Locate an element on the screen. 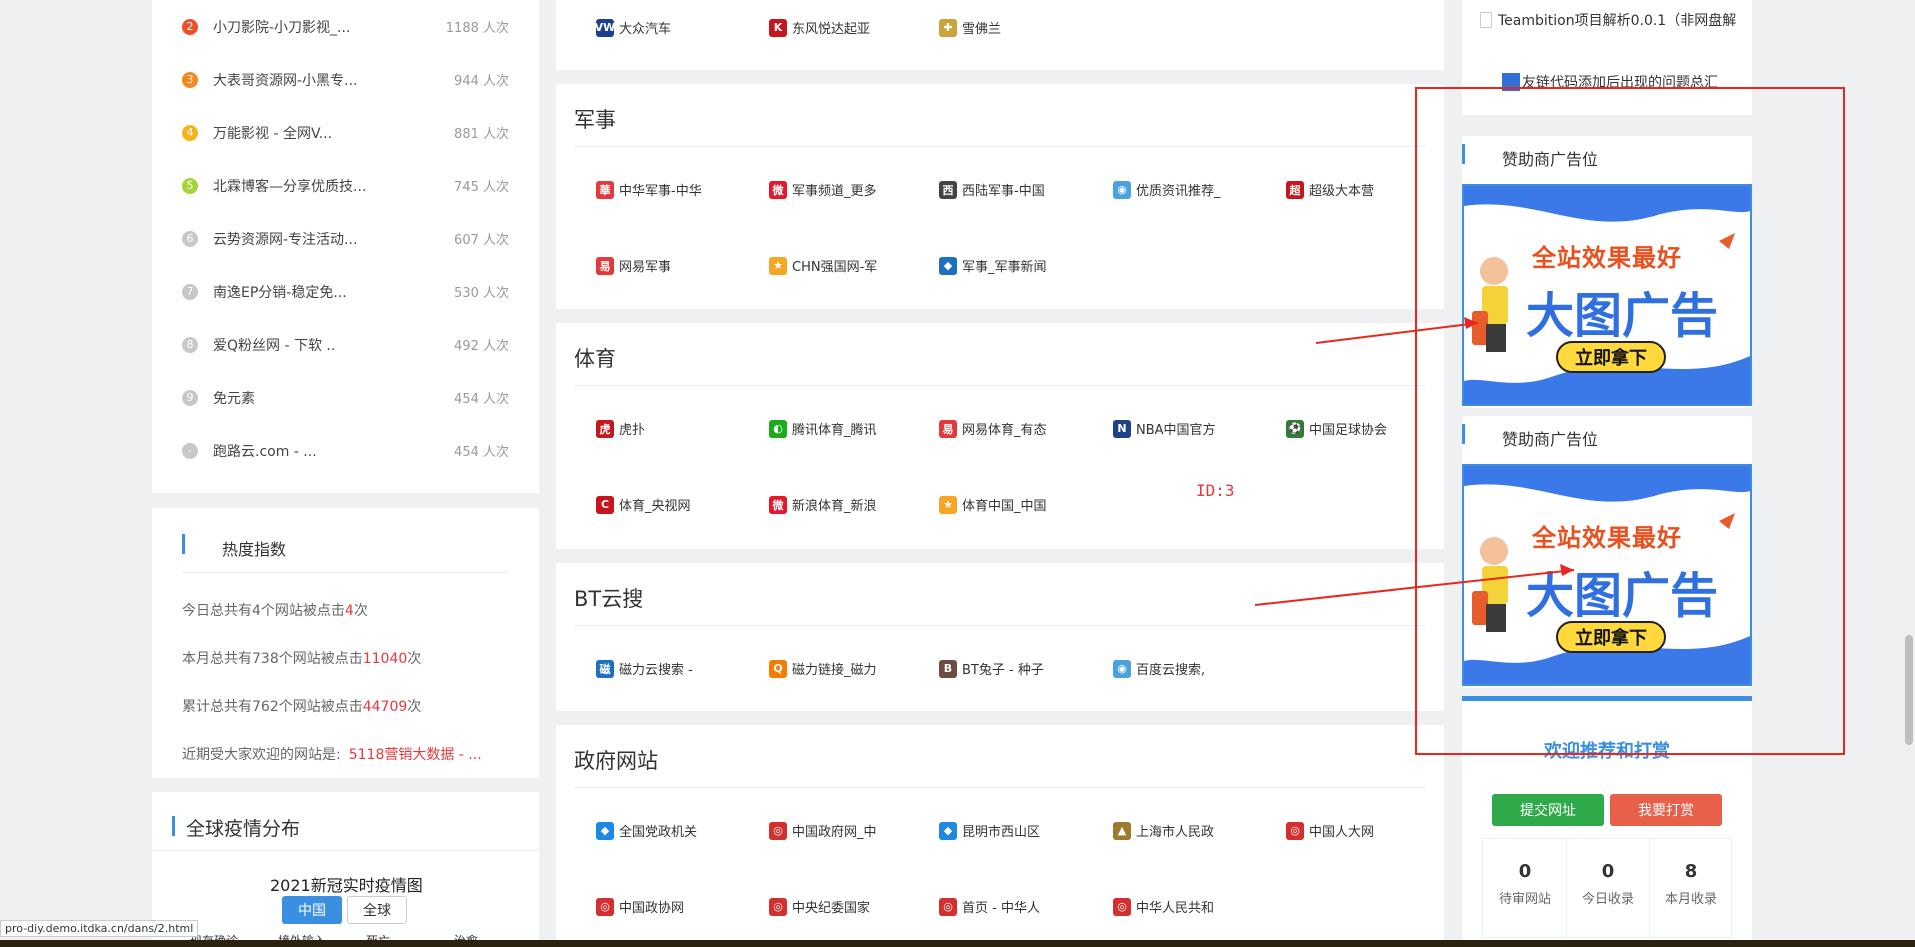 This screenshot has height=947, width=1915. ad-banner-2: 全站效果最好 大图广告 立即拿下 is located at coordinates (1607, 575).